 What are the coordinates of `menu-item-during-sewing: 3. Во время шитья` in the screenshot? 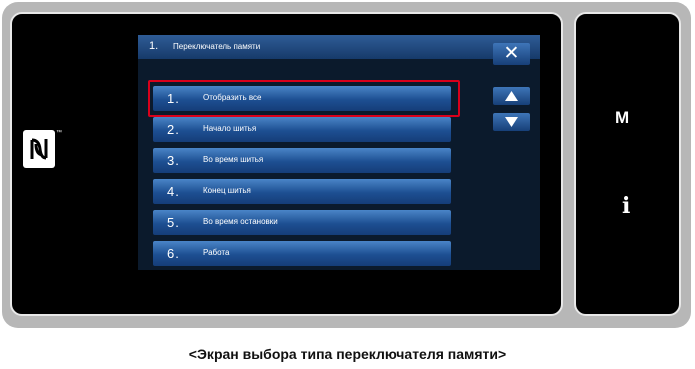 It's located at (302, 160).